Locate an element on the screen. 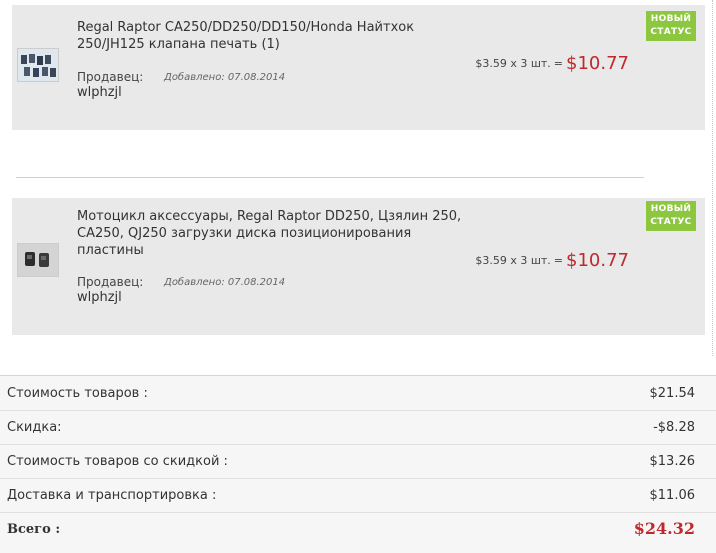 This screenshot has height=553, width=716. summary-total-value: $24.32 is located at coordinates (664, 528).